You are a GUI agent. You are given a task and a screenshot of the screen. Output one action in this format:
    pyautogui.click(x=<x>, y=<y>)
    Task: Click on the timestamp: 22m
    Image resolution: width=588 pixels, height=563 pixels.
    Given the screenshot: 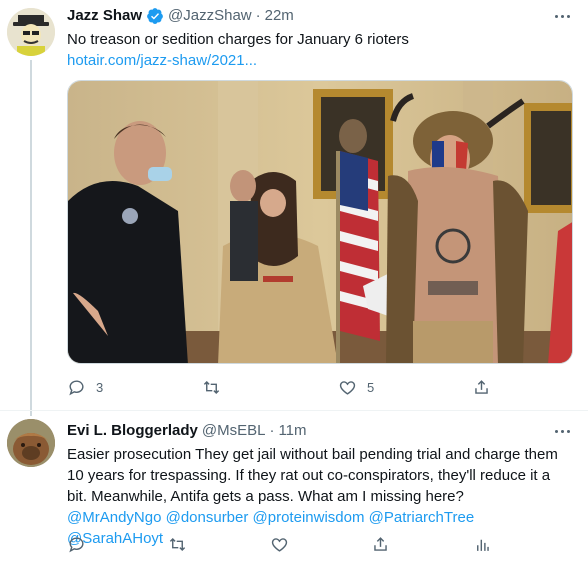 What is the action you would take?
    pyautogui.click(x=279, y=16)
    